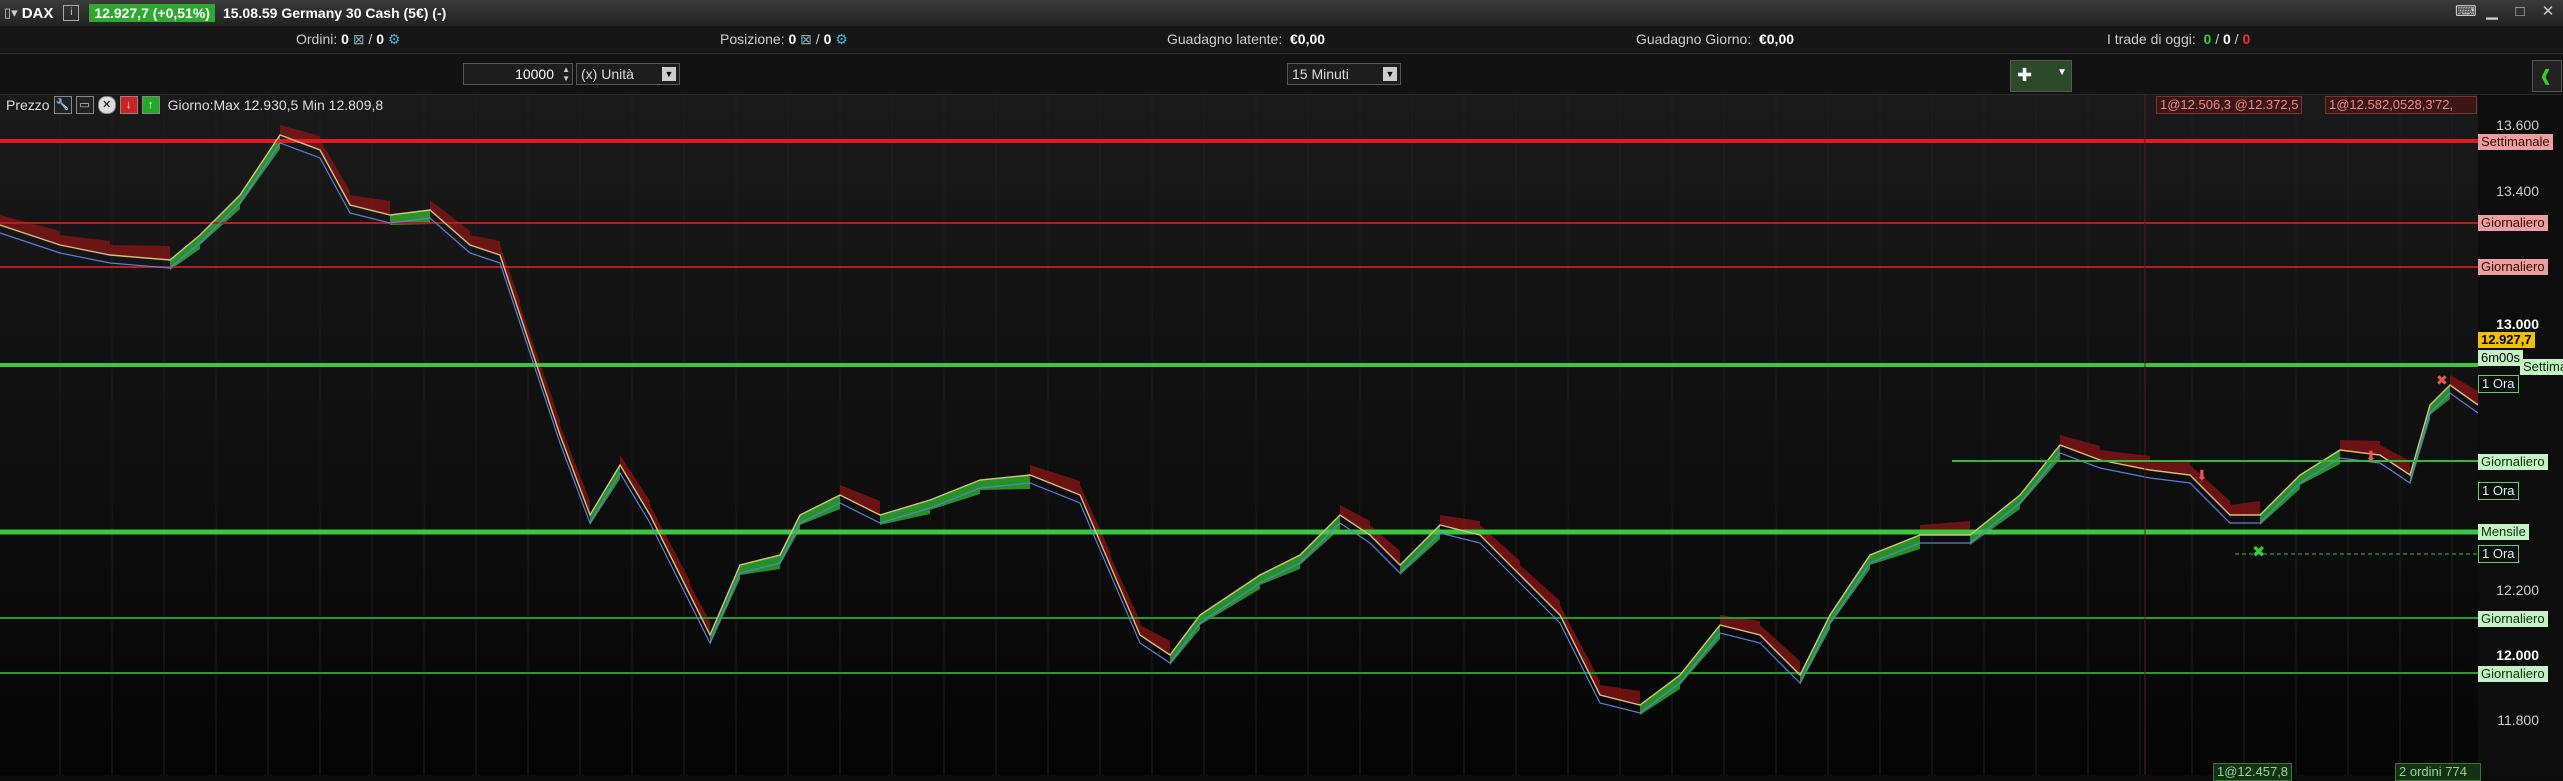  I want to click on order-tag-bottom-b: 2 ordini 774, so click(2438, 772).